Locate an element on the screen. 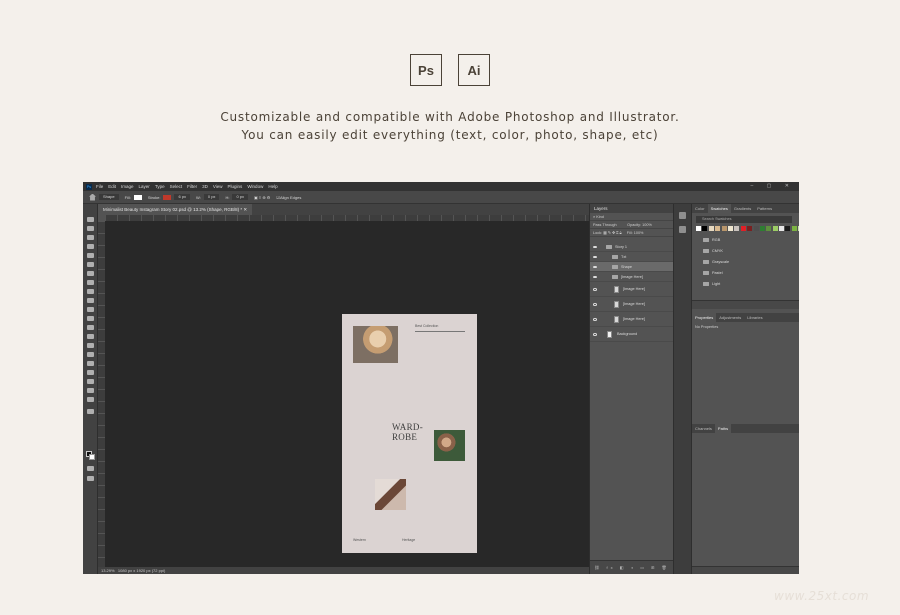  screen-mode-icon is located at coordinates (90, 478).